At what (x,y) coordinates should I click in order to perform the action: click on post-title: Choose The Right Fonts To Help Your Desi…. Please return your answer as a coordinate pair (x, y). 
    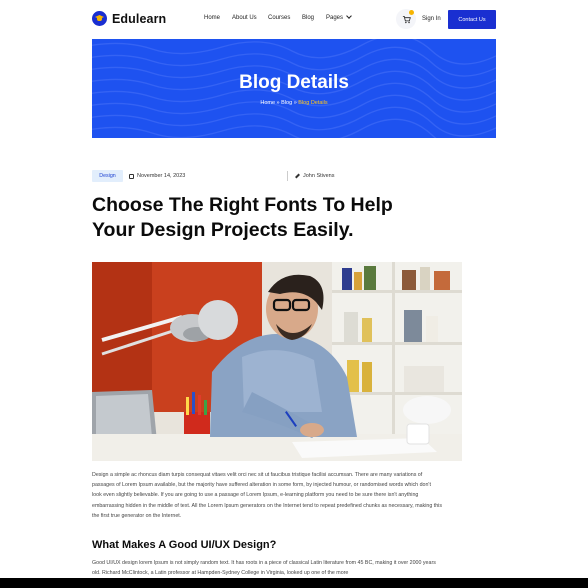
    Looking at the image, I should click on (282, 218).